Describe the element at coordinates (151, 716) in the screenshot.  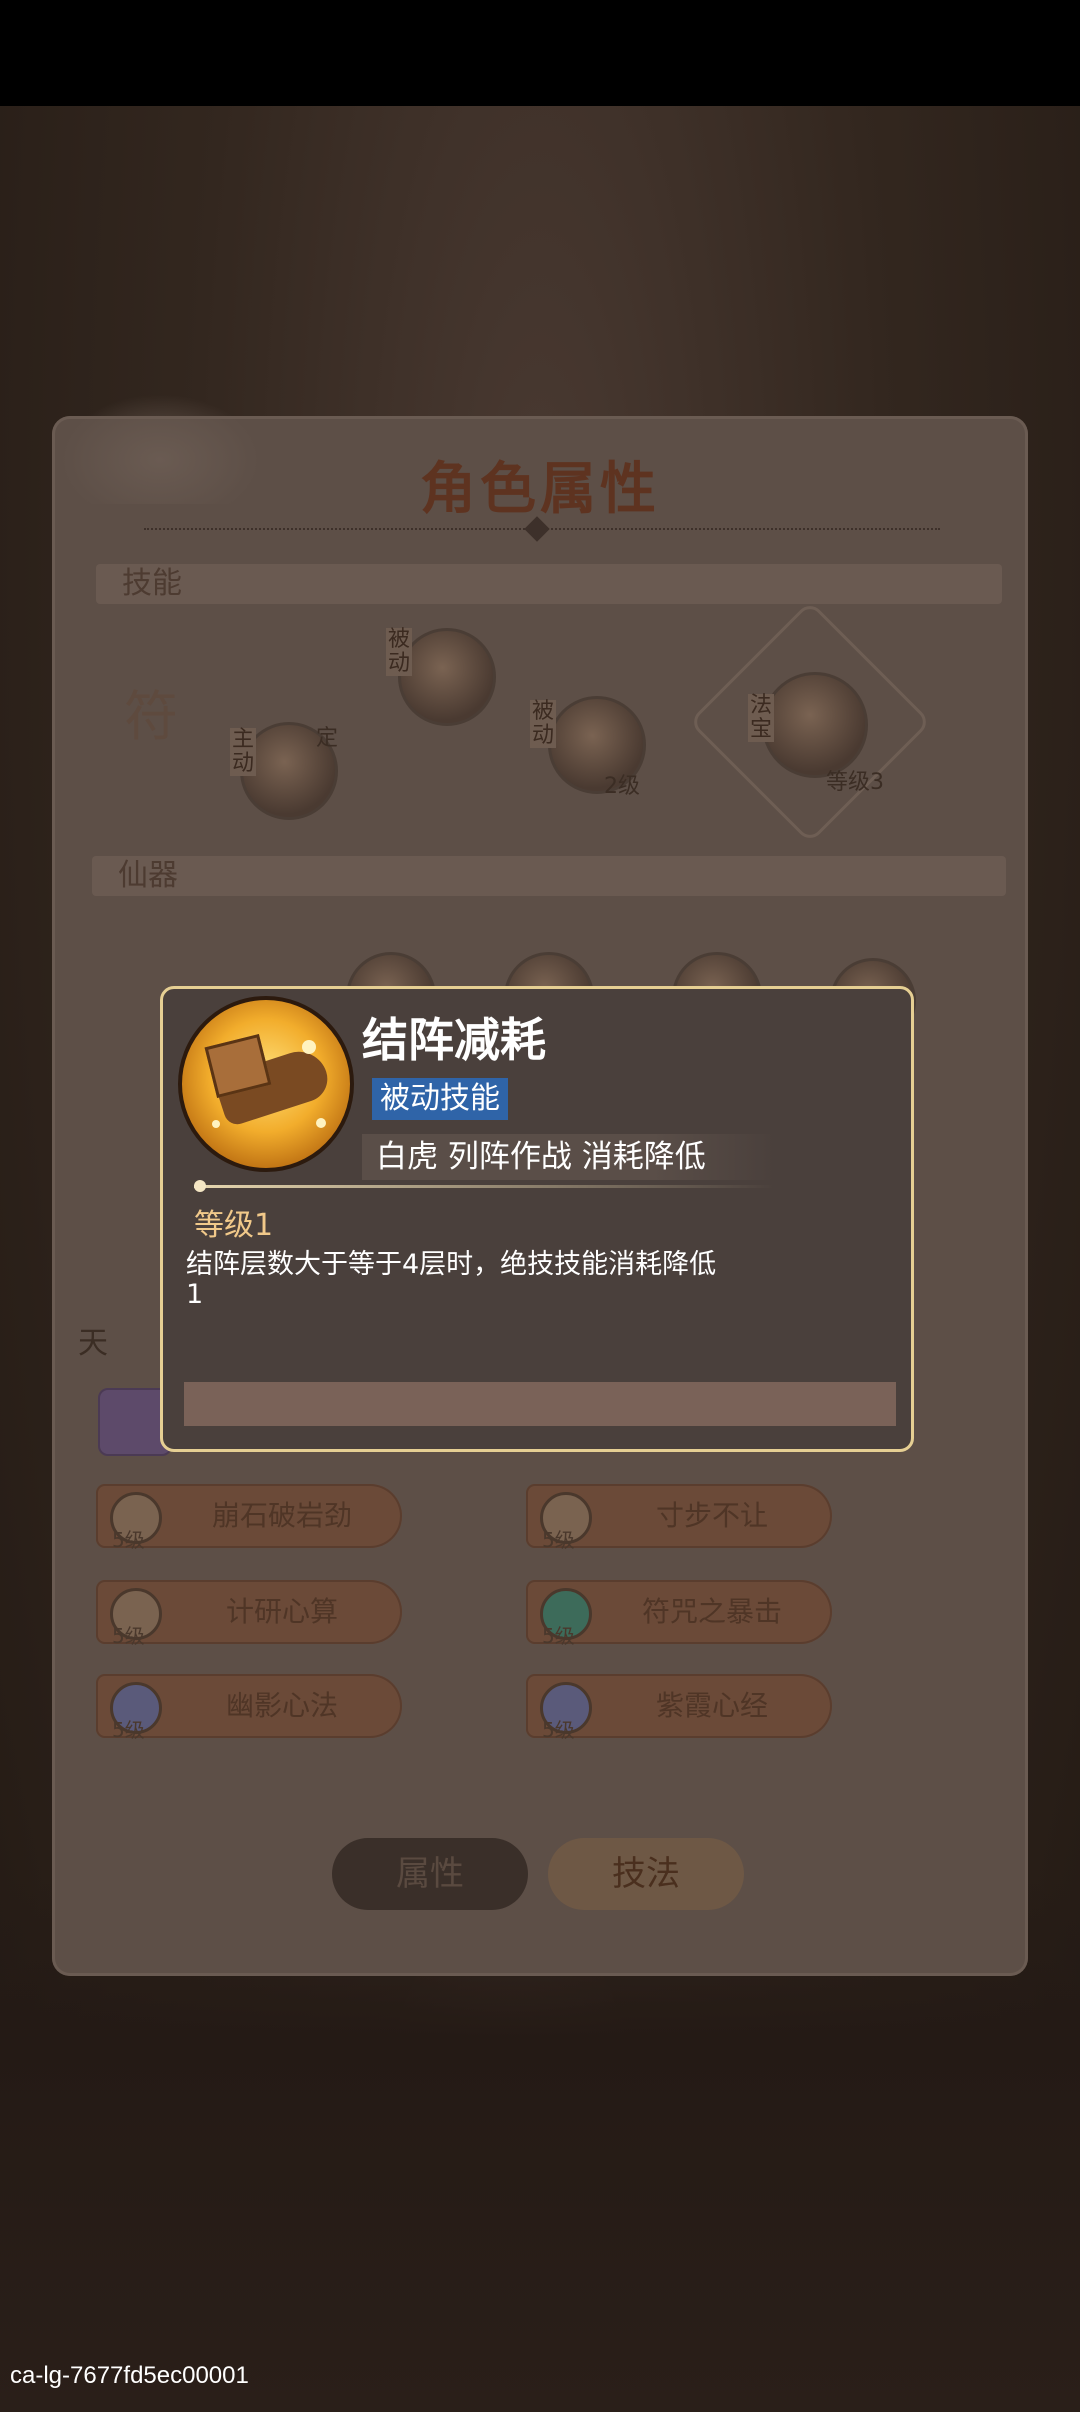
I see `fu-glyph: 符` at that location.